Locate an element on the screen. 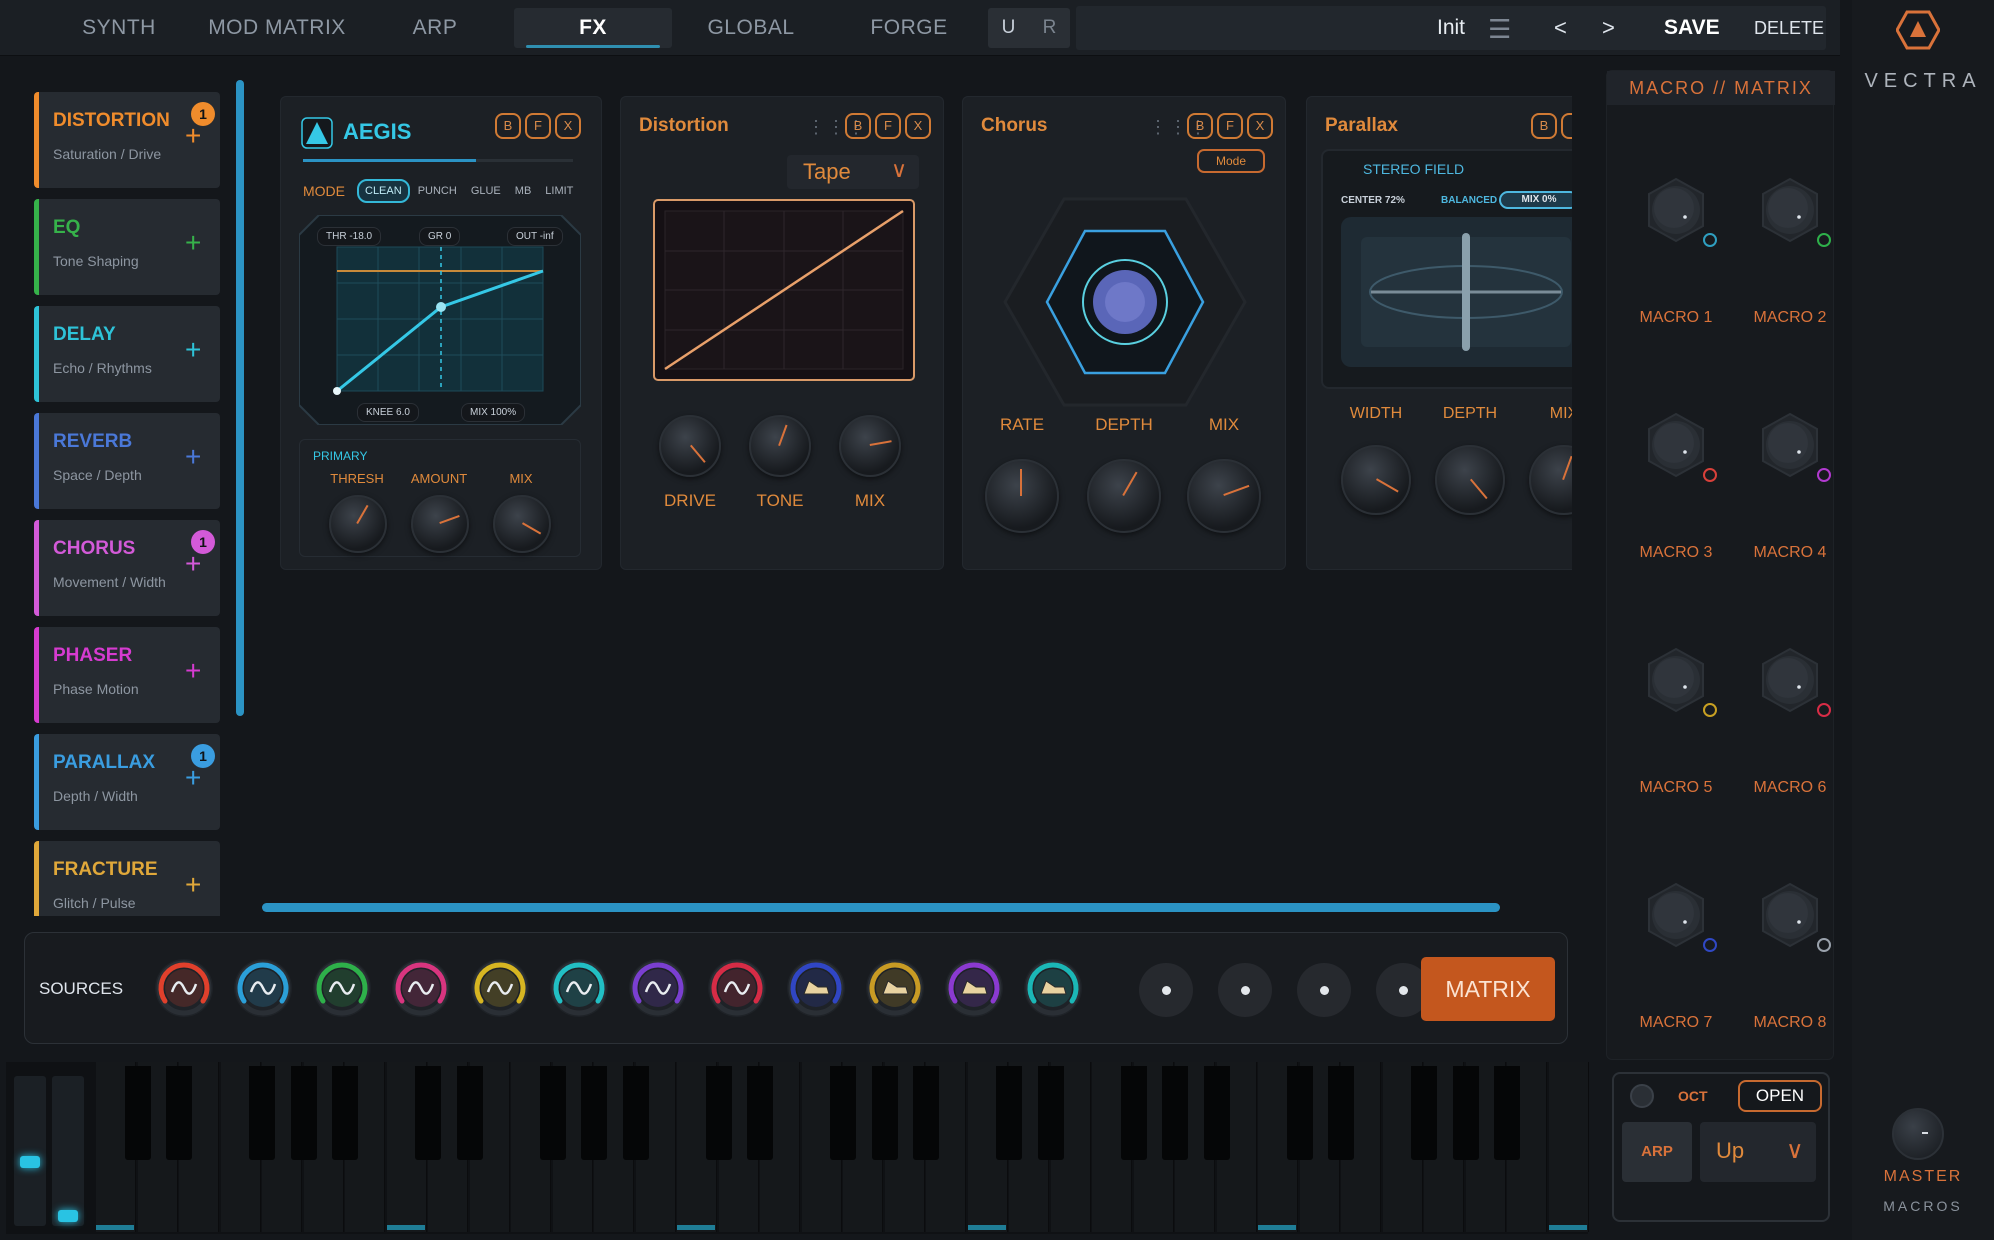  distortion-mix-knob is located at coordinates (870, 446).